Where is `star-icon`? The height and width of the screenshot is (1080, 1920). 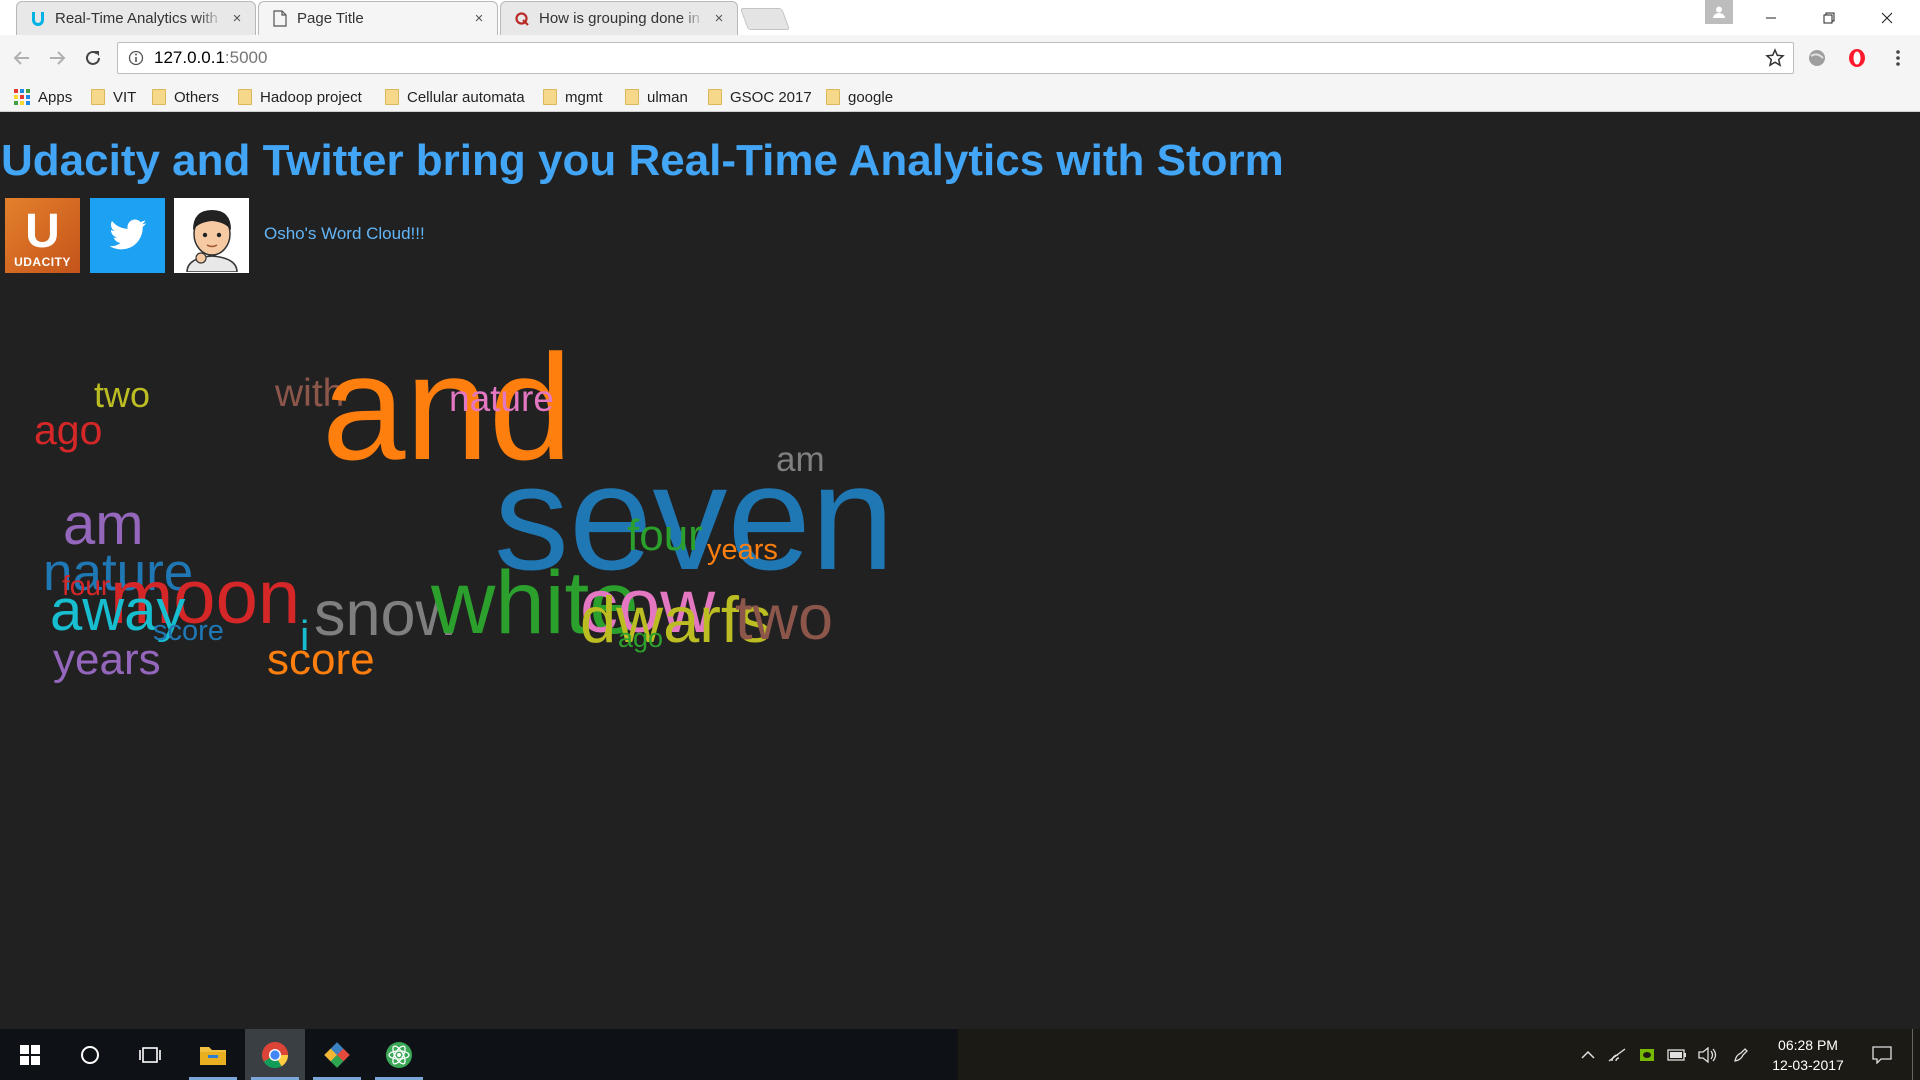
star-icon is located at coordinates (1775, 60).